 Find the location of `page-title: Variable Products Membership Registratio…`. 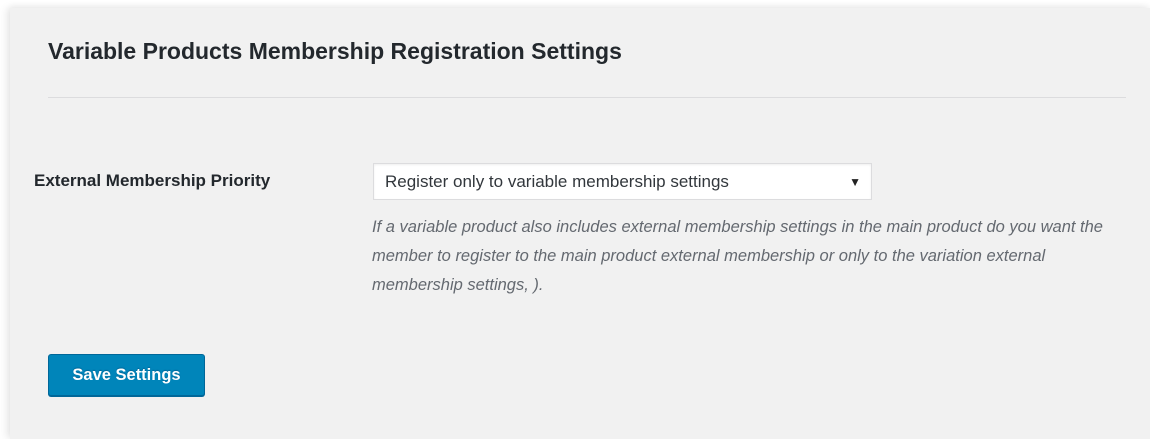

page-title: Variable Products Membership Registratio… is located at coordinates (335, 51).